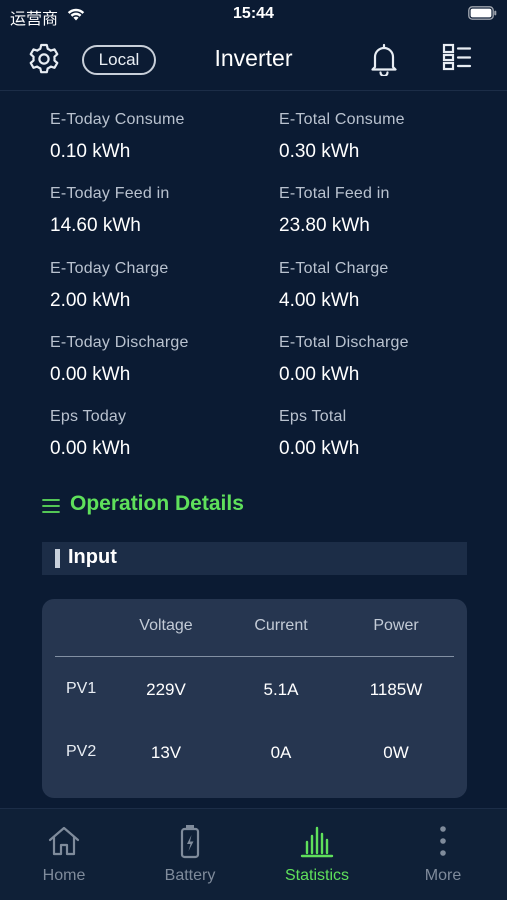  Describe the element at coordinates (254, 656) in the screenshot. I see `table-divider` at that location.